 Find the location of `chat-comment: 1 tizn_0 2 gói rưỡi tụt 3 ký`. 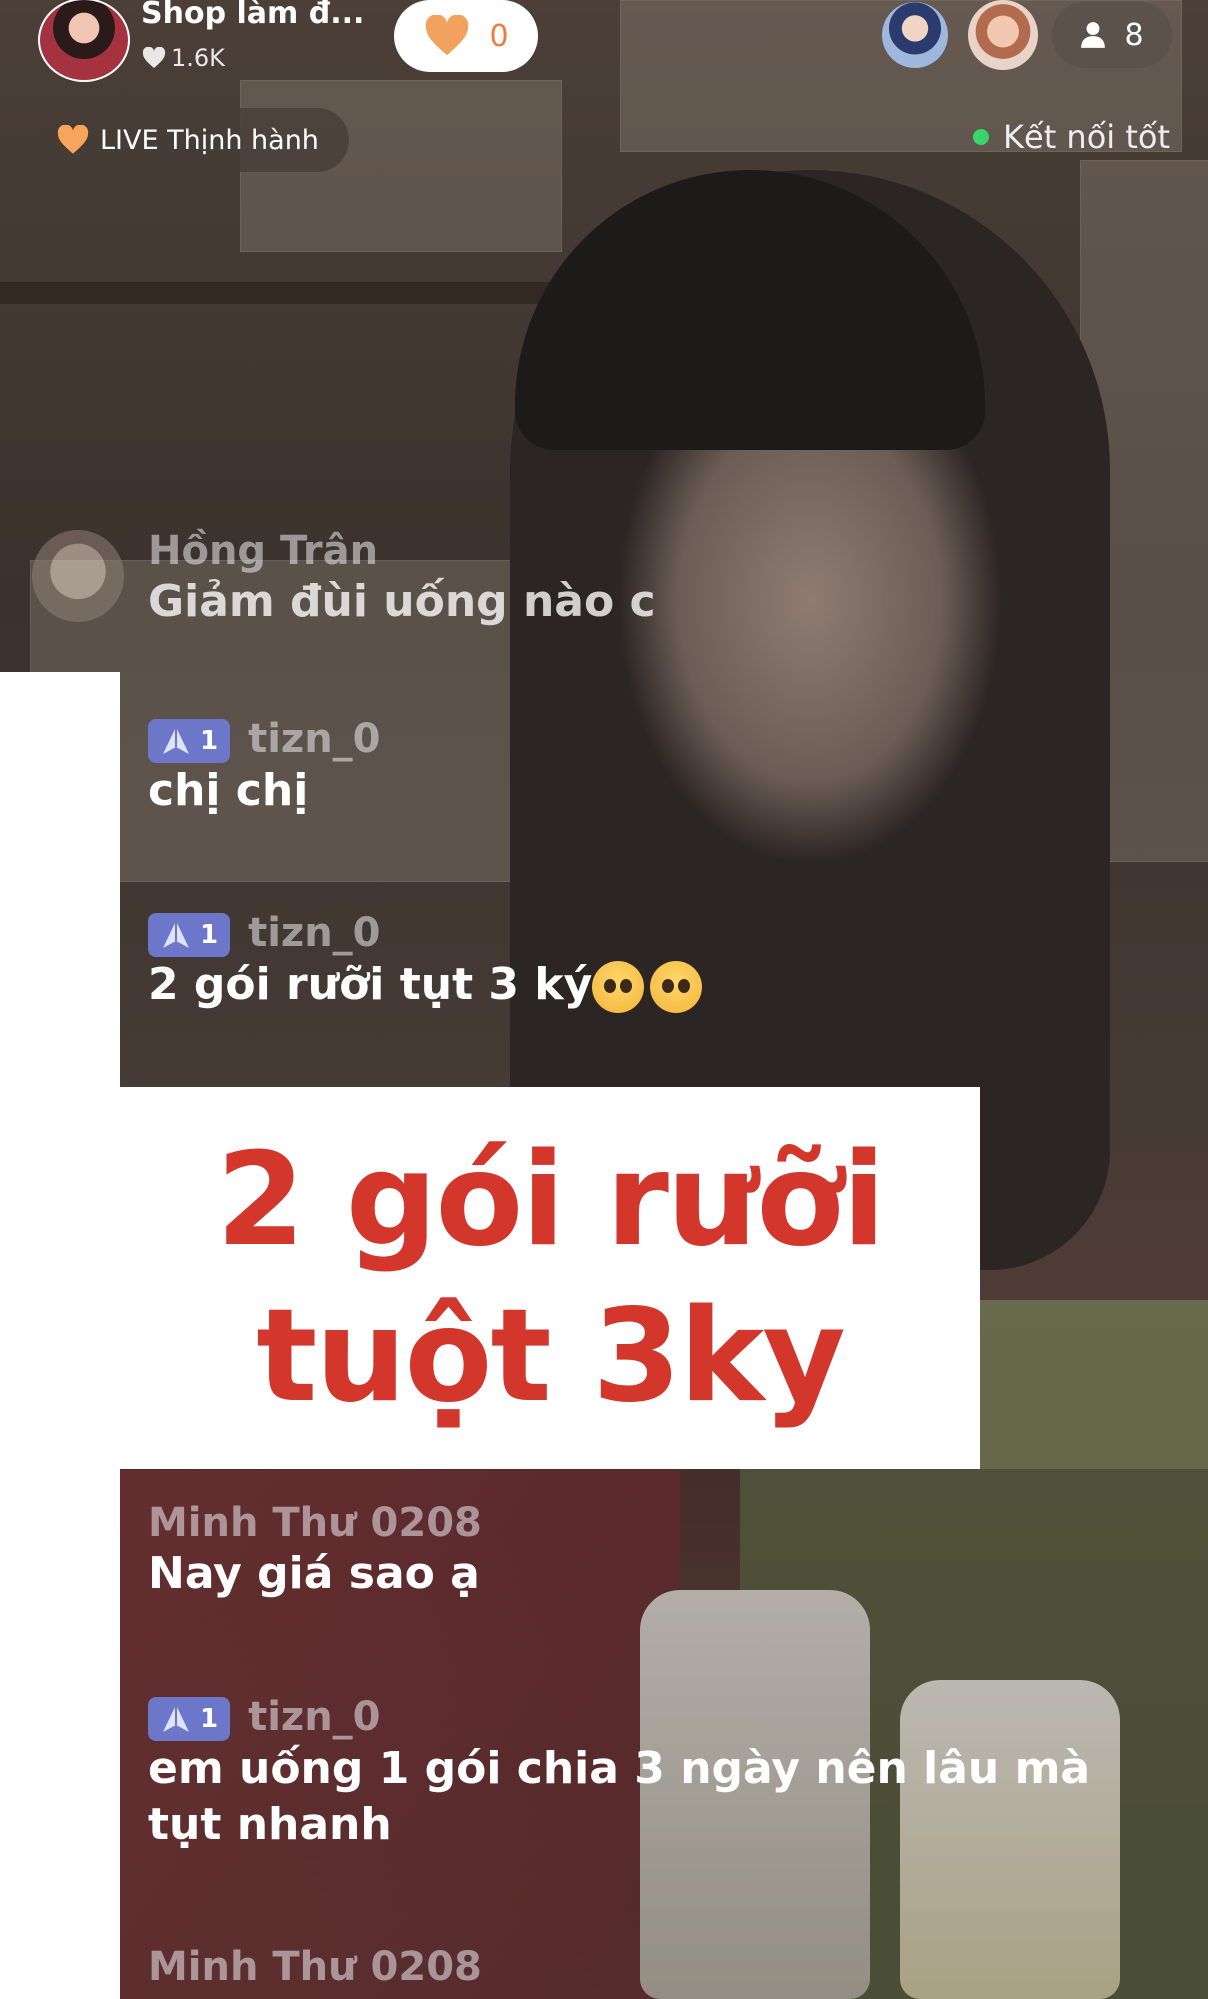

chat-comment: 1 tizn_0 2 gói rưỡi tụt 3 ký is located at coordinates (425, 961).